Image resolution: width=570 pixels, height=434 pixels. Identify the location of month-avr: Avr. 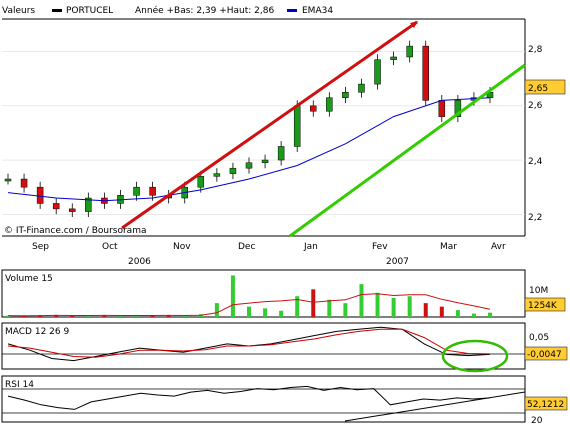
(498, 247).